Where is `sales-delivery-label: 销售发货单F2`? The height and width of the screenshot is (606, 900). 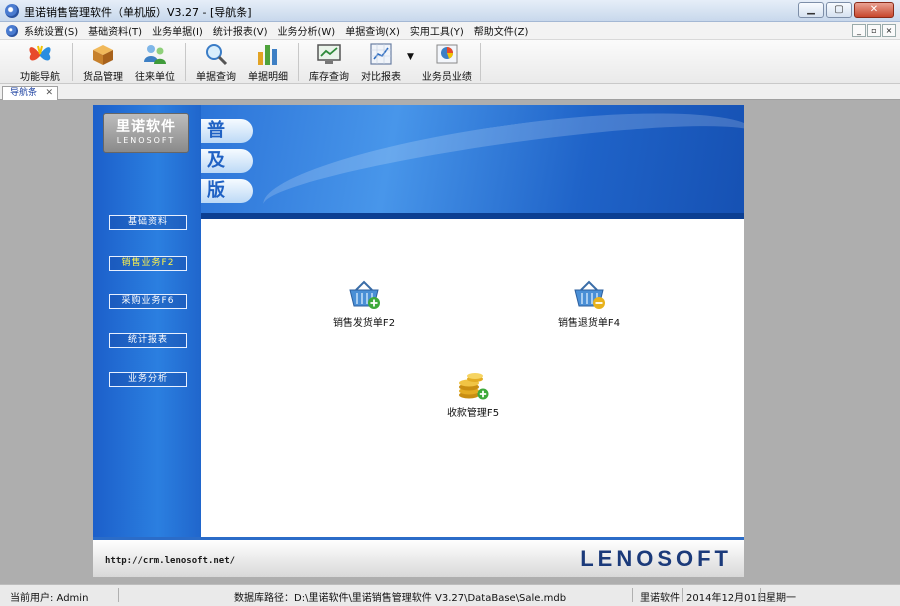 sales-delivery-label: 销售发货单F2 is located at coordinates (364, 323).